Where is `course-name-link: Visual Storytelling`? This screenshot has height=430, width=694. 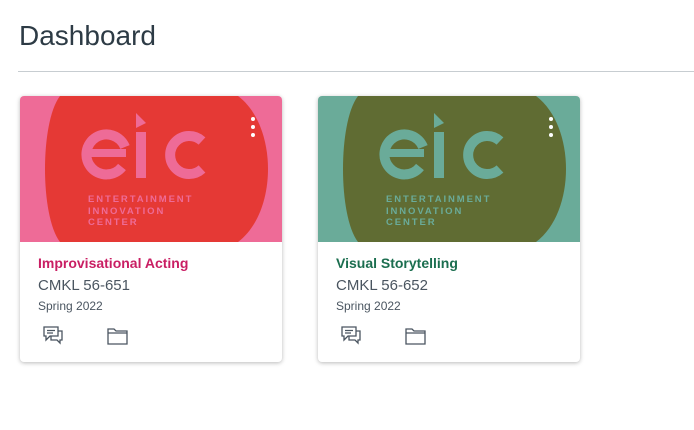
course-name-link: Visual Storytelling is located at coordinates (397, 263).